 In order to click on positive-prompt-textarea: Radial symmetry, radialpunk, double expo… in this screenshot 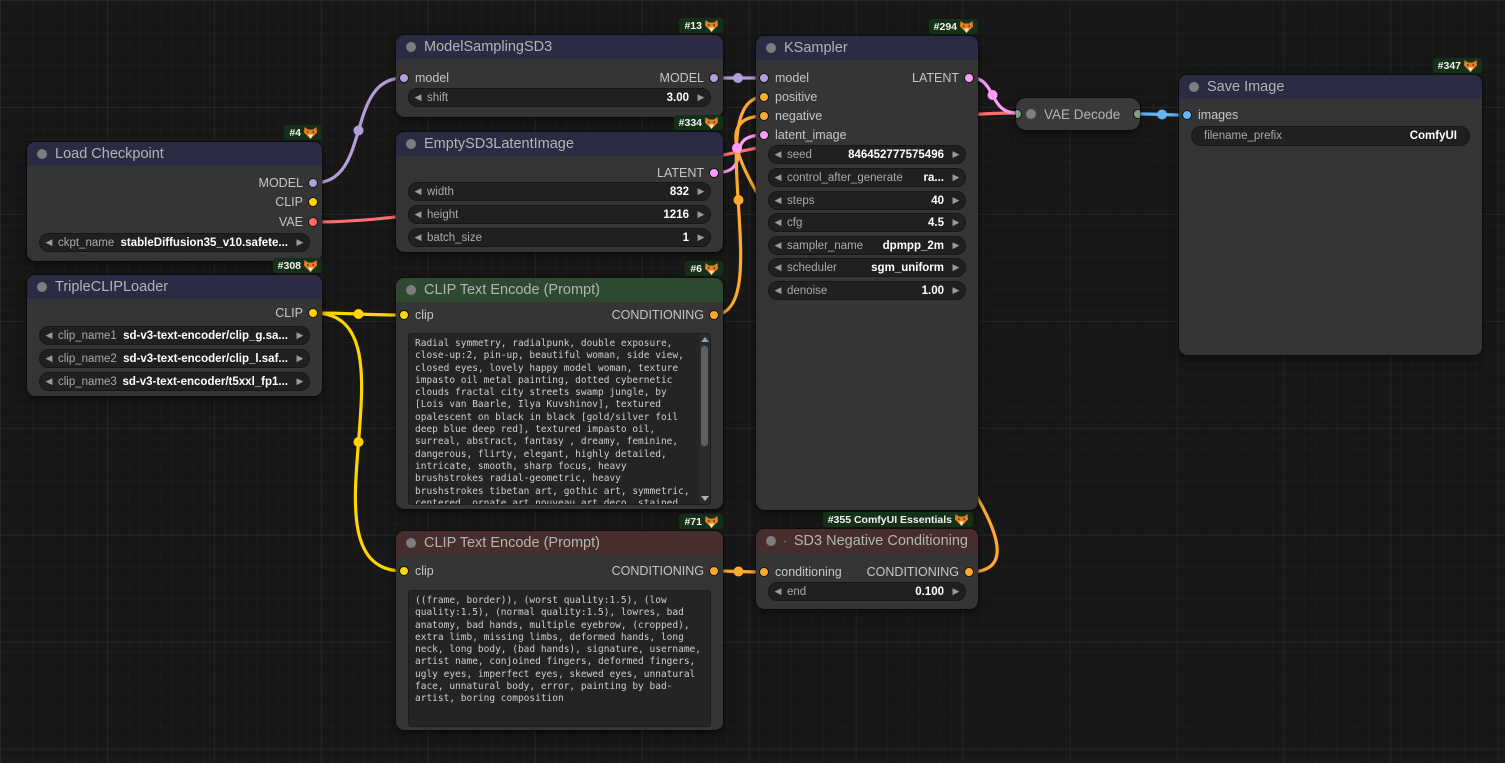, I will do `click(559, 419)`.